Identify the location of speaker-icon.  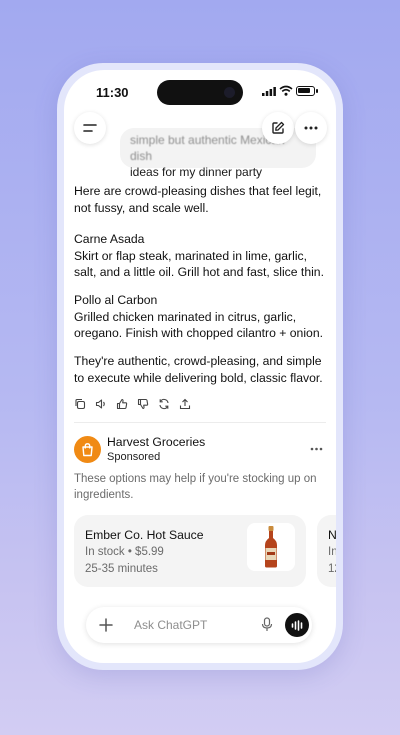
(100, 404).